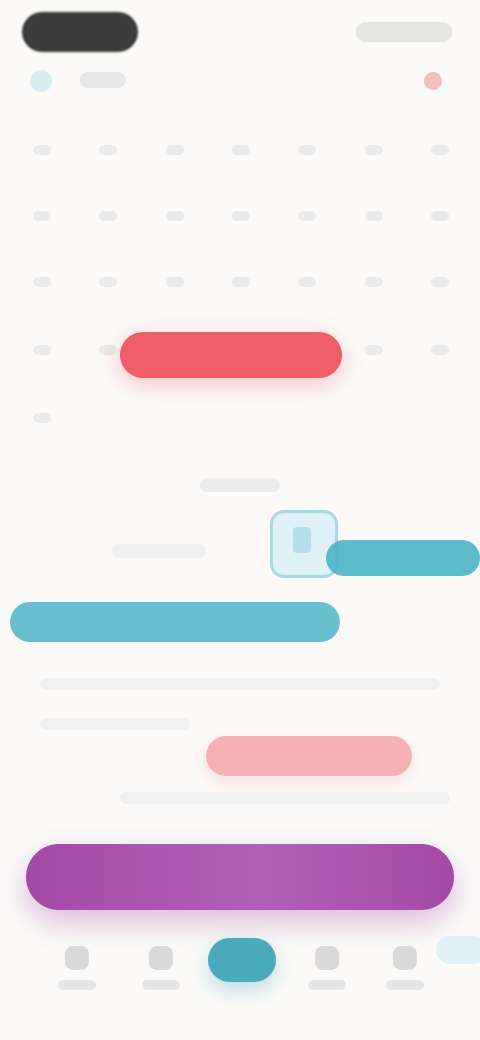  I want to click on nav-calendar, so click(161, 981).